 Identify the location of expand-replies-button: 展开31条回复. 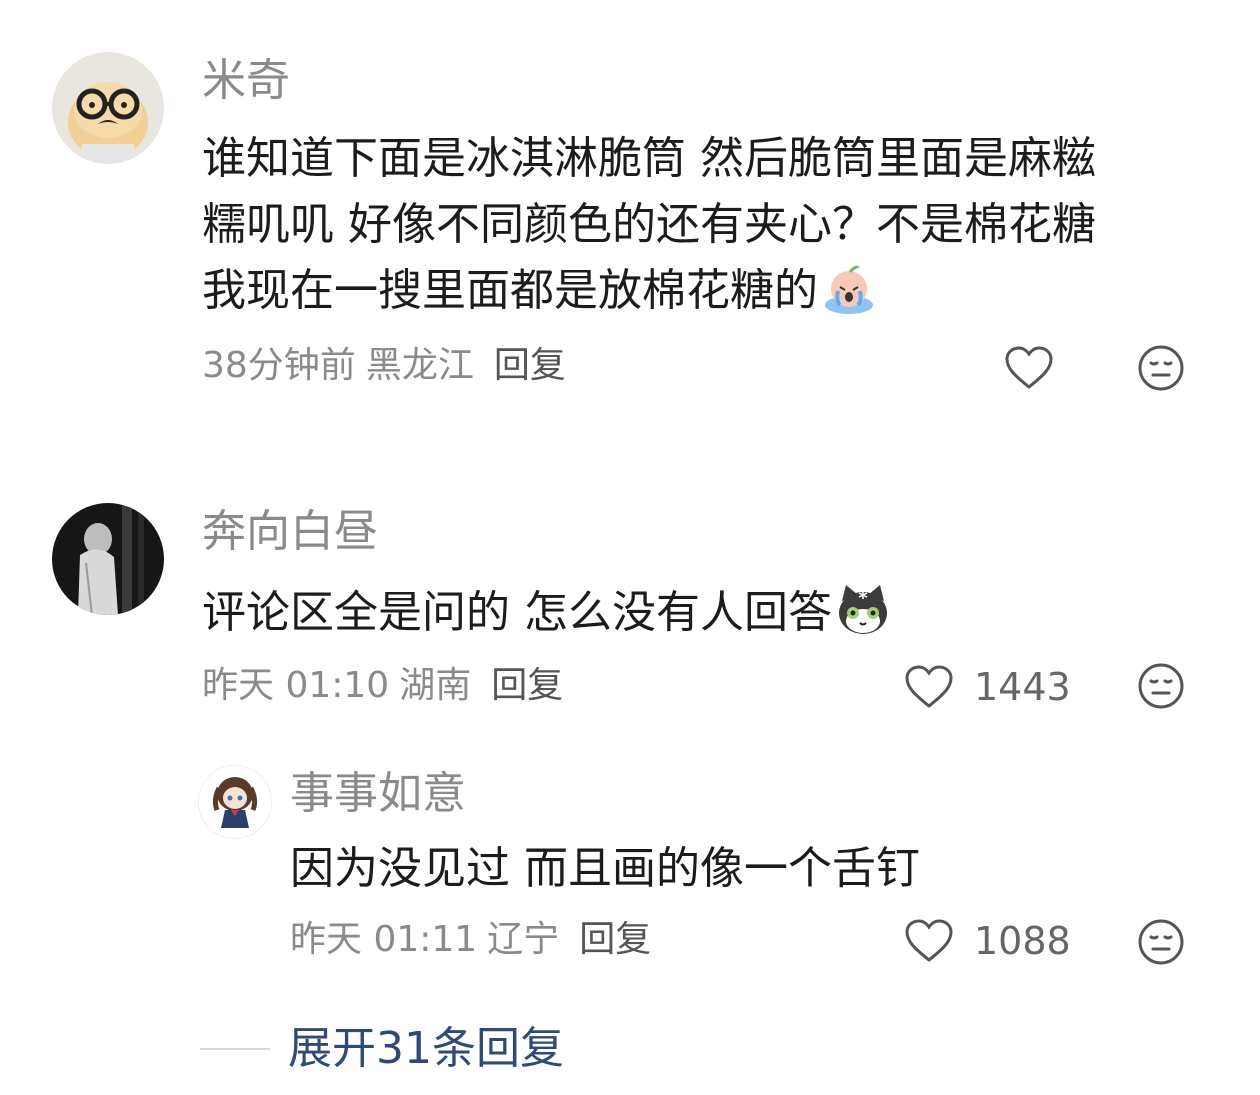
(382, 1049).